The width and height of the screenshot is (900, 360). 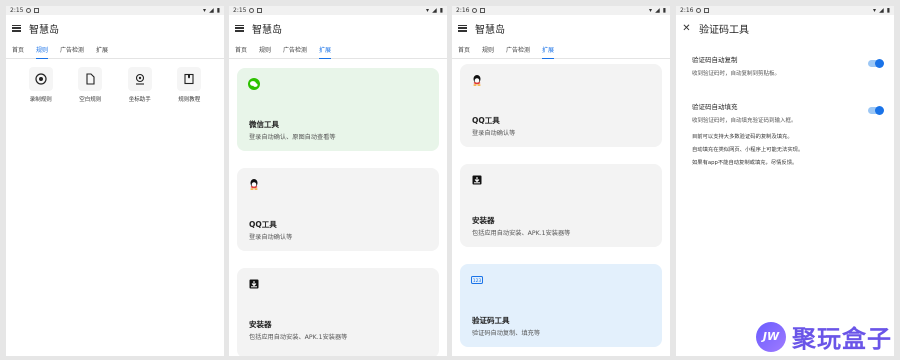 I want to click on note-line: 目前可以支持大多数验证码的复制及填充。, so click(x=742, y=137).